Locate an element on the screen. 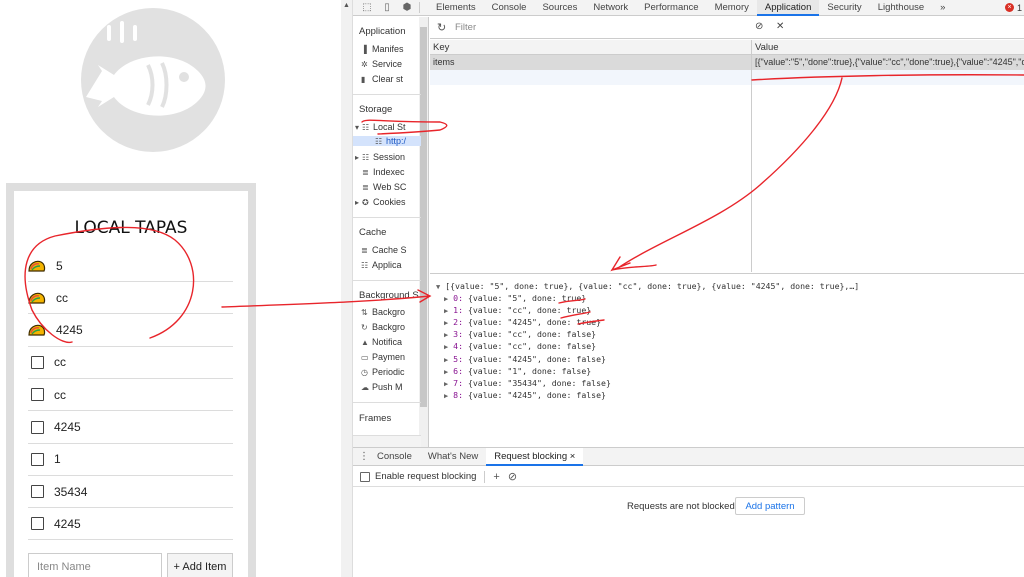 The width and height of the screenshot is (1024, 577). preview-index: 5: is located at coordinates (458, 358).